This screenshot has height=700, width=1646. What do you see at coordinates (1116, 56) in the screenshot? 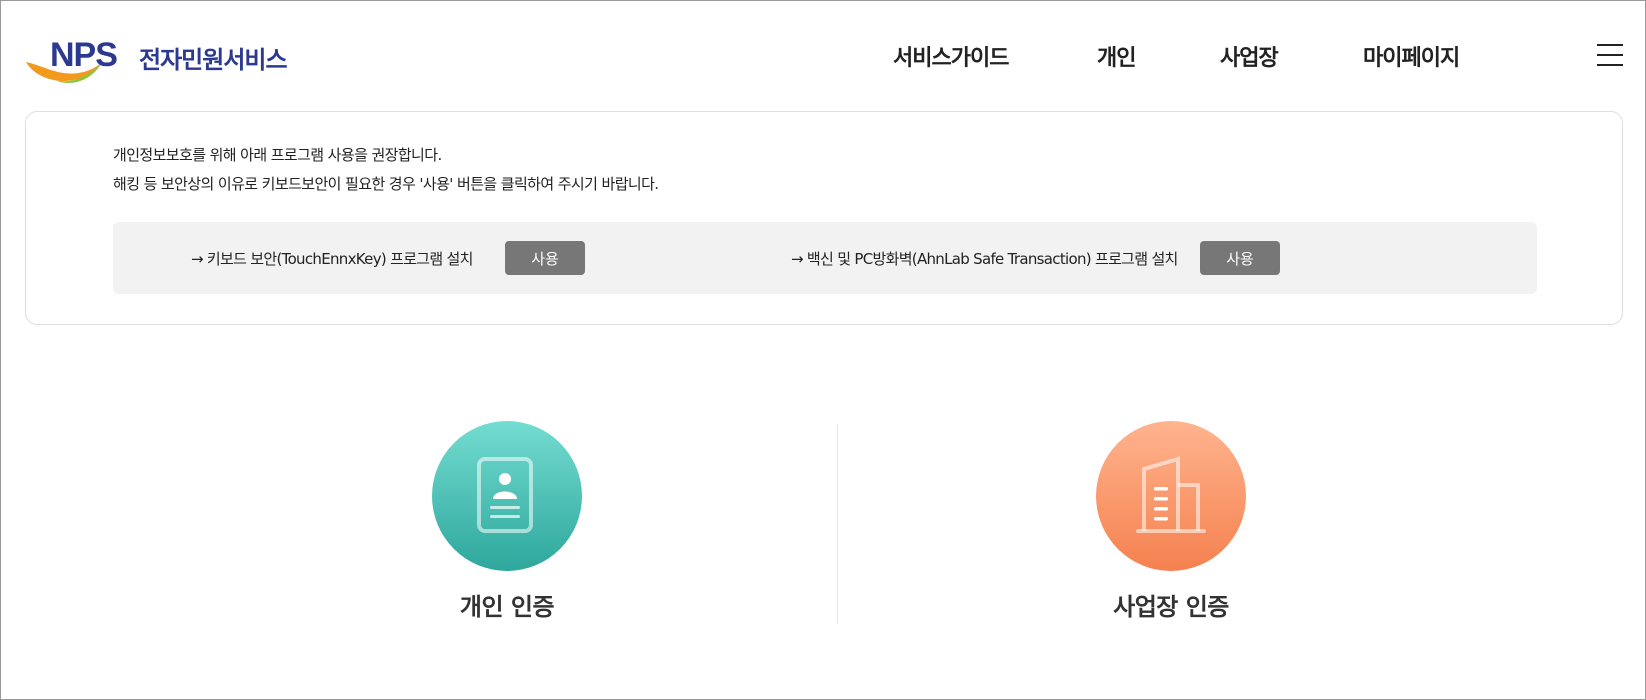
I see `nav-personal: 개인` at bounding box center [1116, 56].